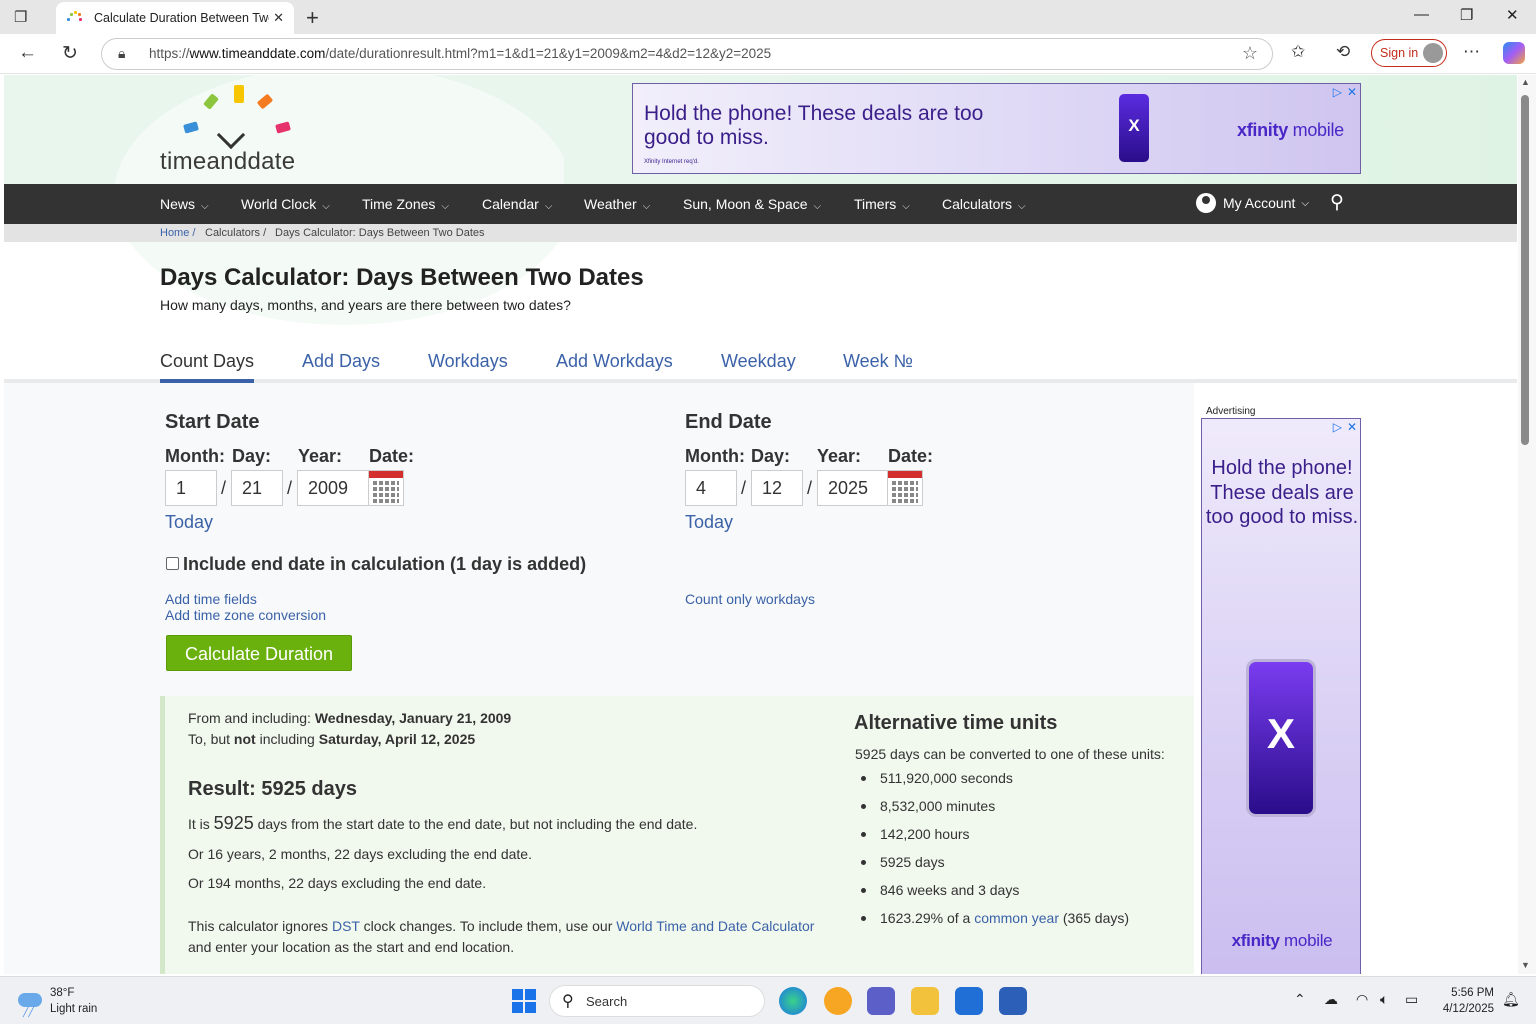 The height and width of the screenshot is (1024, 1536). Describe the element at coordinates (1337, 202) in the screenshot. I see `search-icon: ⚲` at that location.